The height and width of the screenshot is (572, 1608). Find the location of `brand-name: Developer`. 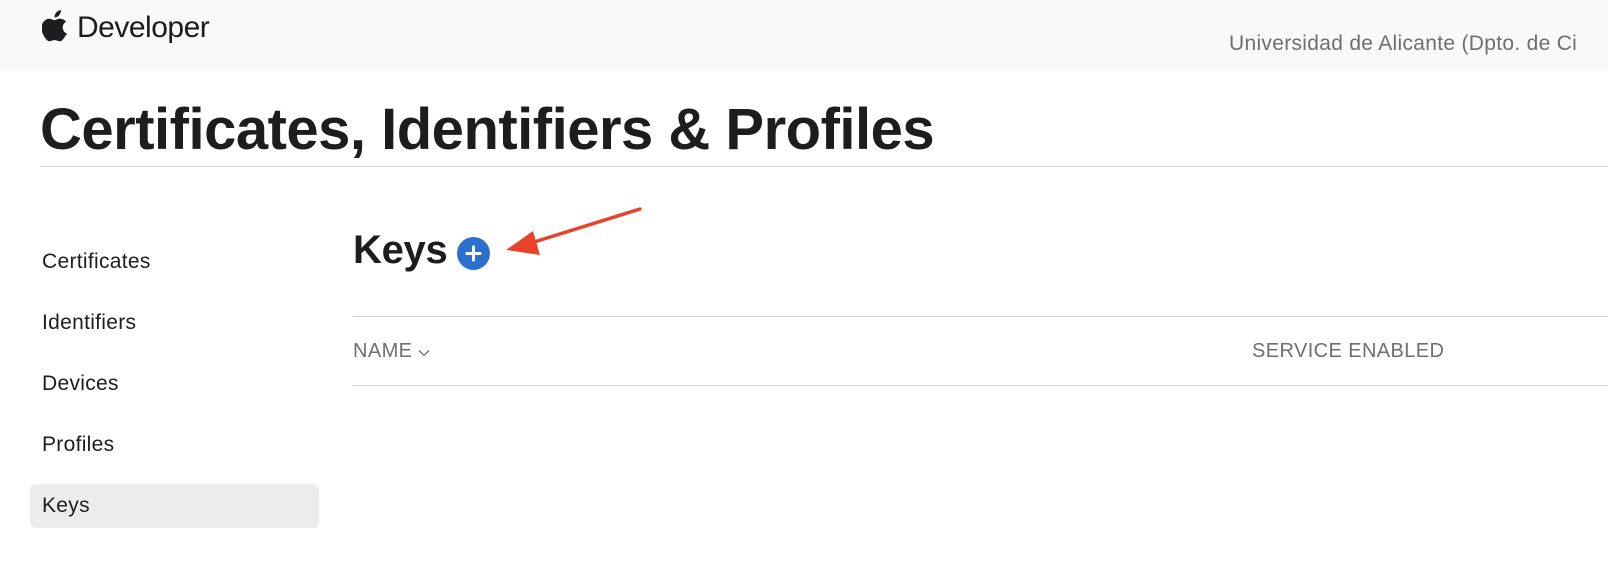

brand-name: Developer is located at coordinates (143, 27).